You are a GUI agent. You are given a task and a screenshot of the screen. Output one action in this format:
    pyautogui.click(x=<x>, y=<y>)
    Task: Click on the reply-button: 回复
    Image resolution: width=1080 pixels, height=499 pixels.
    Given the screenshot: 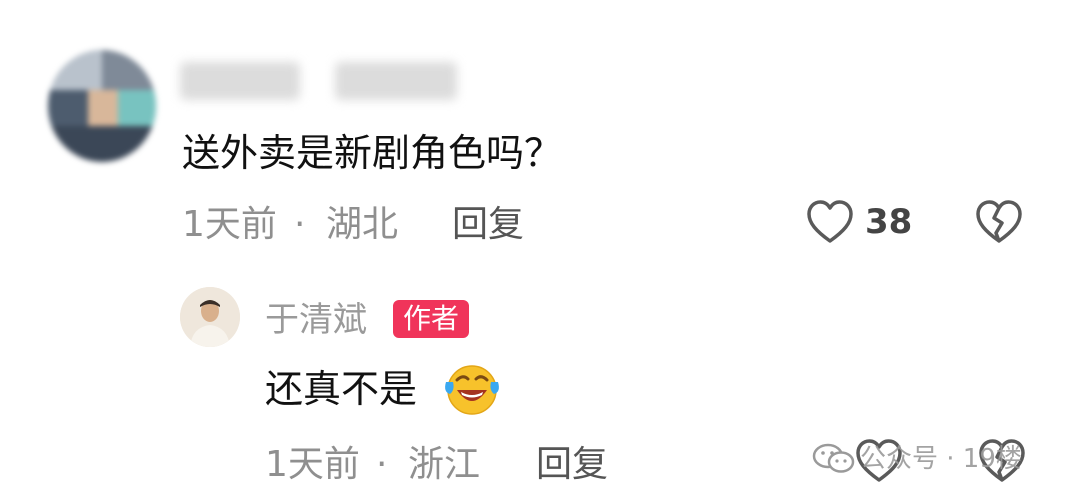 What is the action you would take?
    pyautogui.click(x=488, y=225)
    